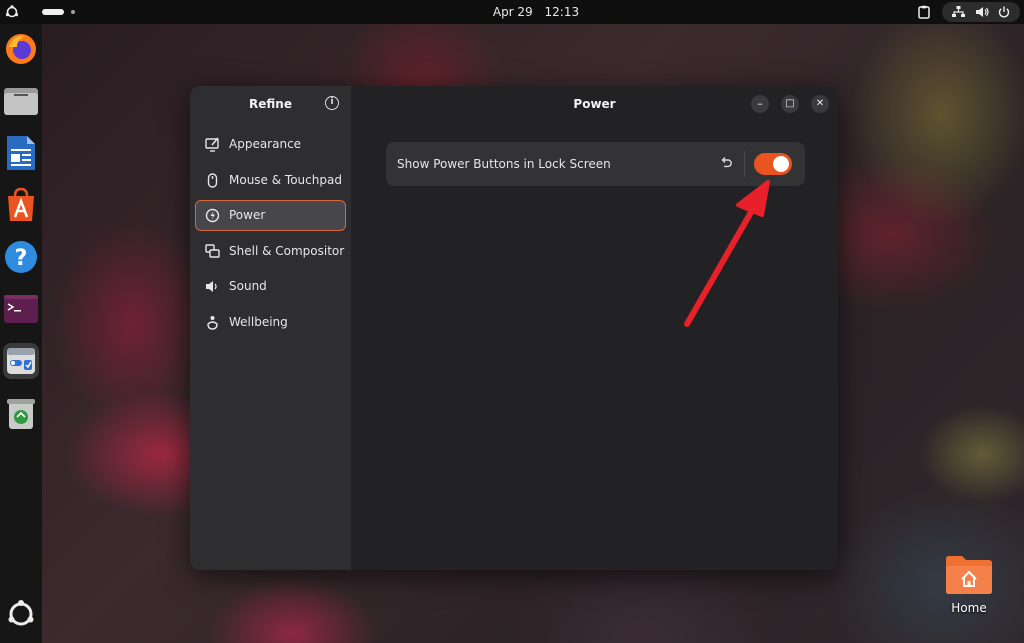 This screenshot has width=1024, height=643. Describe the element at coordinates (820, 104) in the screenshot. I see `close-button: ✕` at that location.